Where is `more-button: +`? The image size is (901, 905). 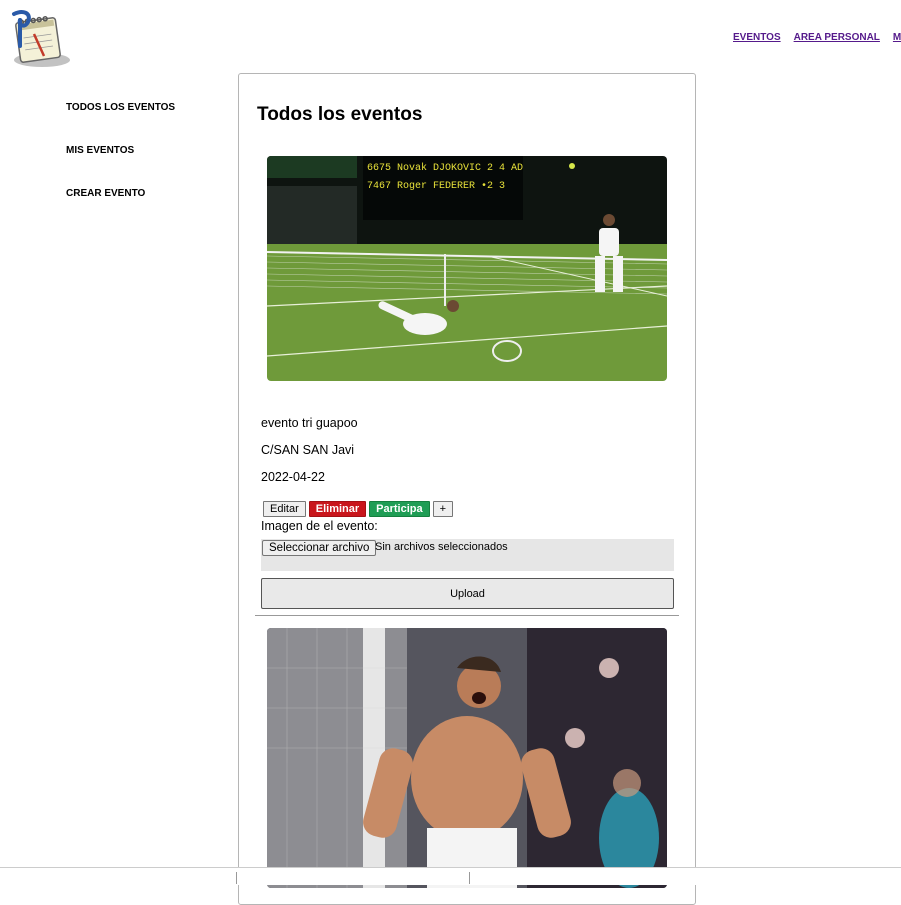
more-button: + is located at coordinates (443, 509).